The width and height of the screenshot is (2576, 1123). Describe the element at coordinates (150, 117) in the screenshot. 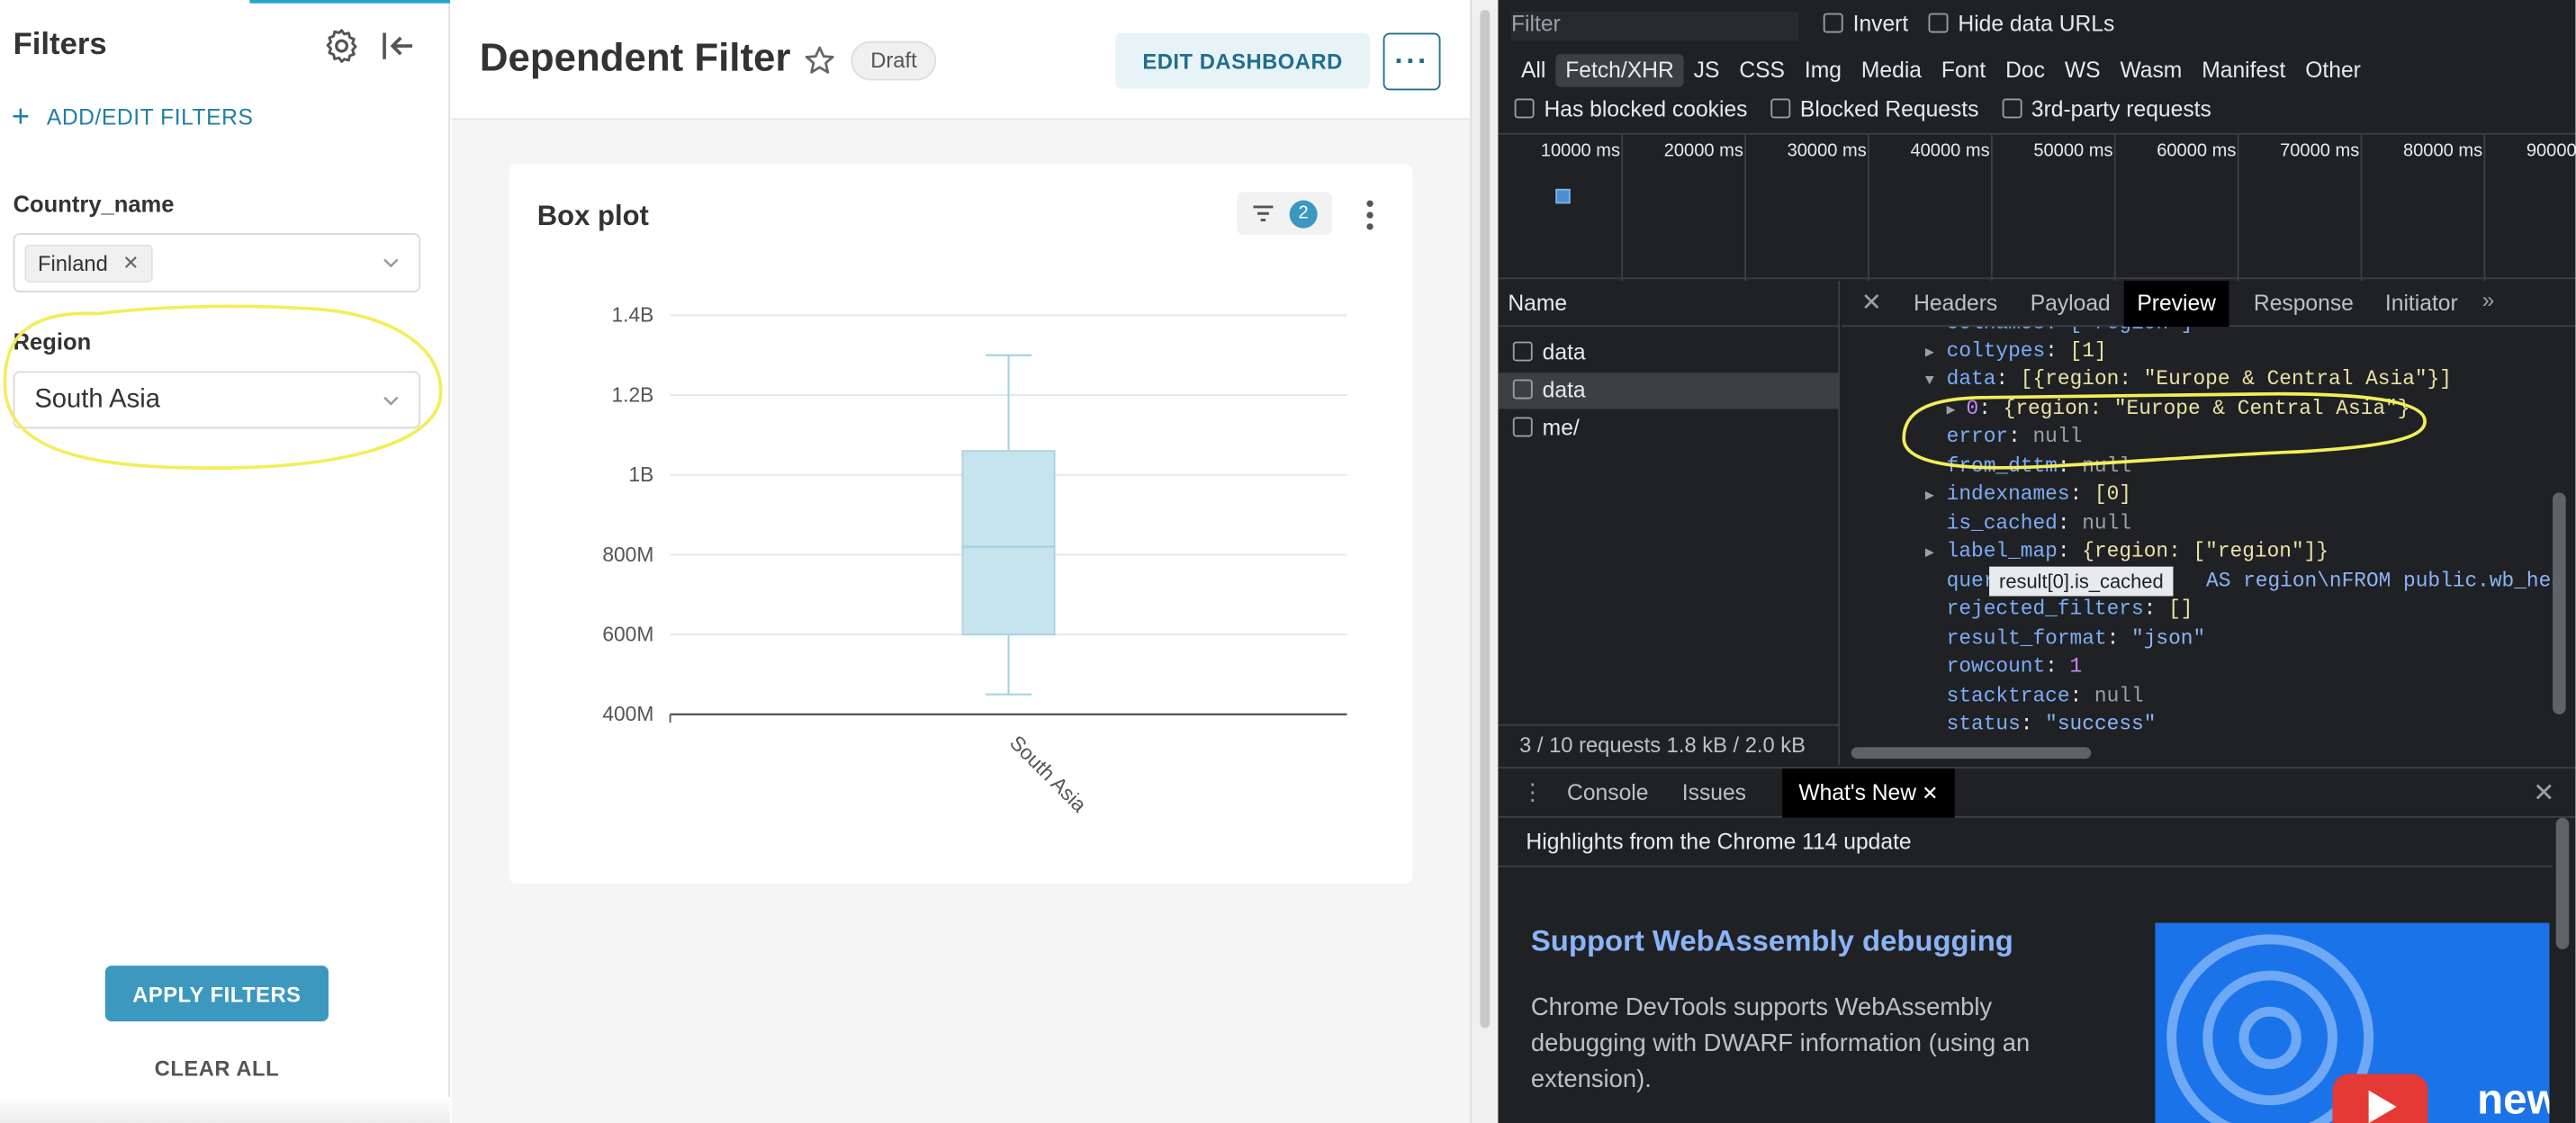

I see `add-edit-filters-label: ADD/EDIT FILTERS` at that location.